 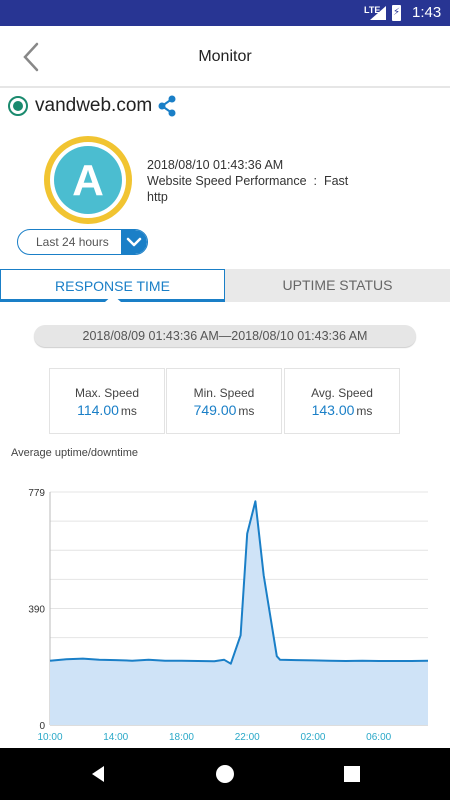 I want to click on stat-value: 749.00, so click(x=215, y=410).